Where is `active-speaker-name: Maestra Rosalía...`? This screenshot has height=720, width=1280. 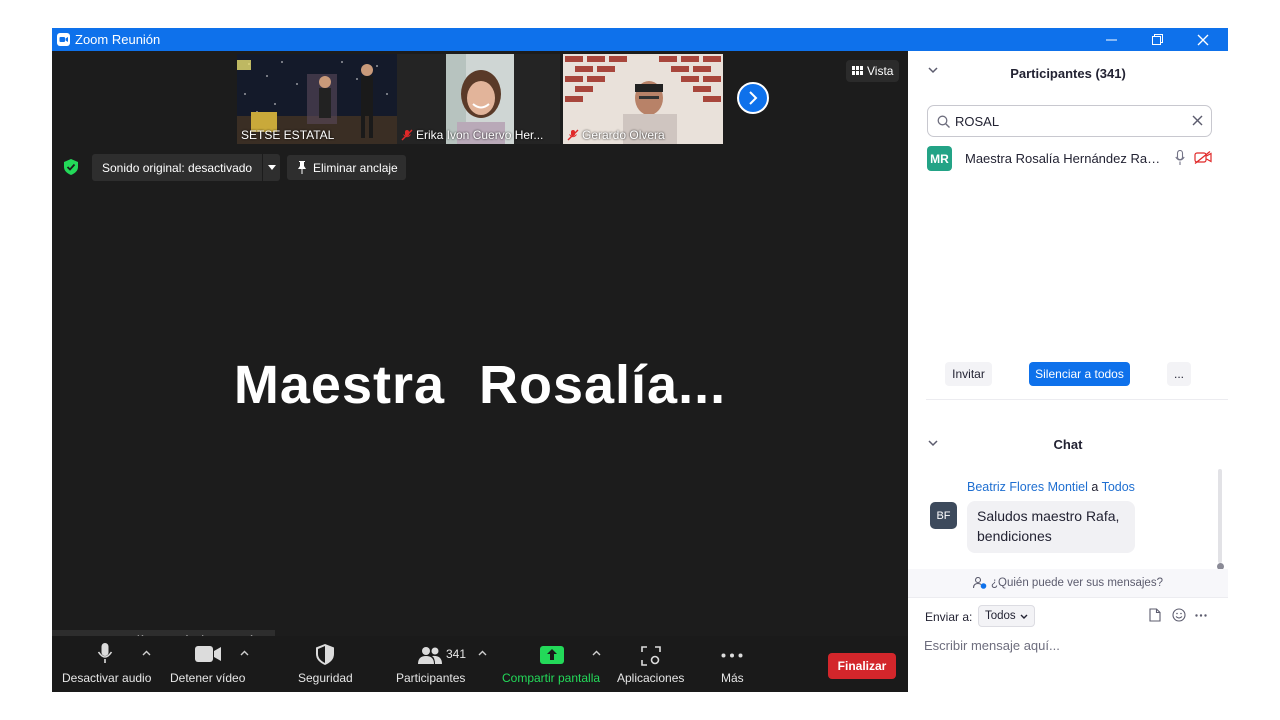
active-speaker-name: Maestra Rosalía... is located at coordinates (480, 385).